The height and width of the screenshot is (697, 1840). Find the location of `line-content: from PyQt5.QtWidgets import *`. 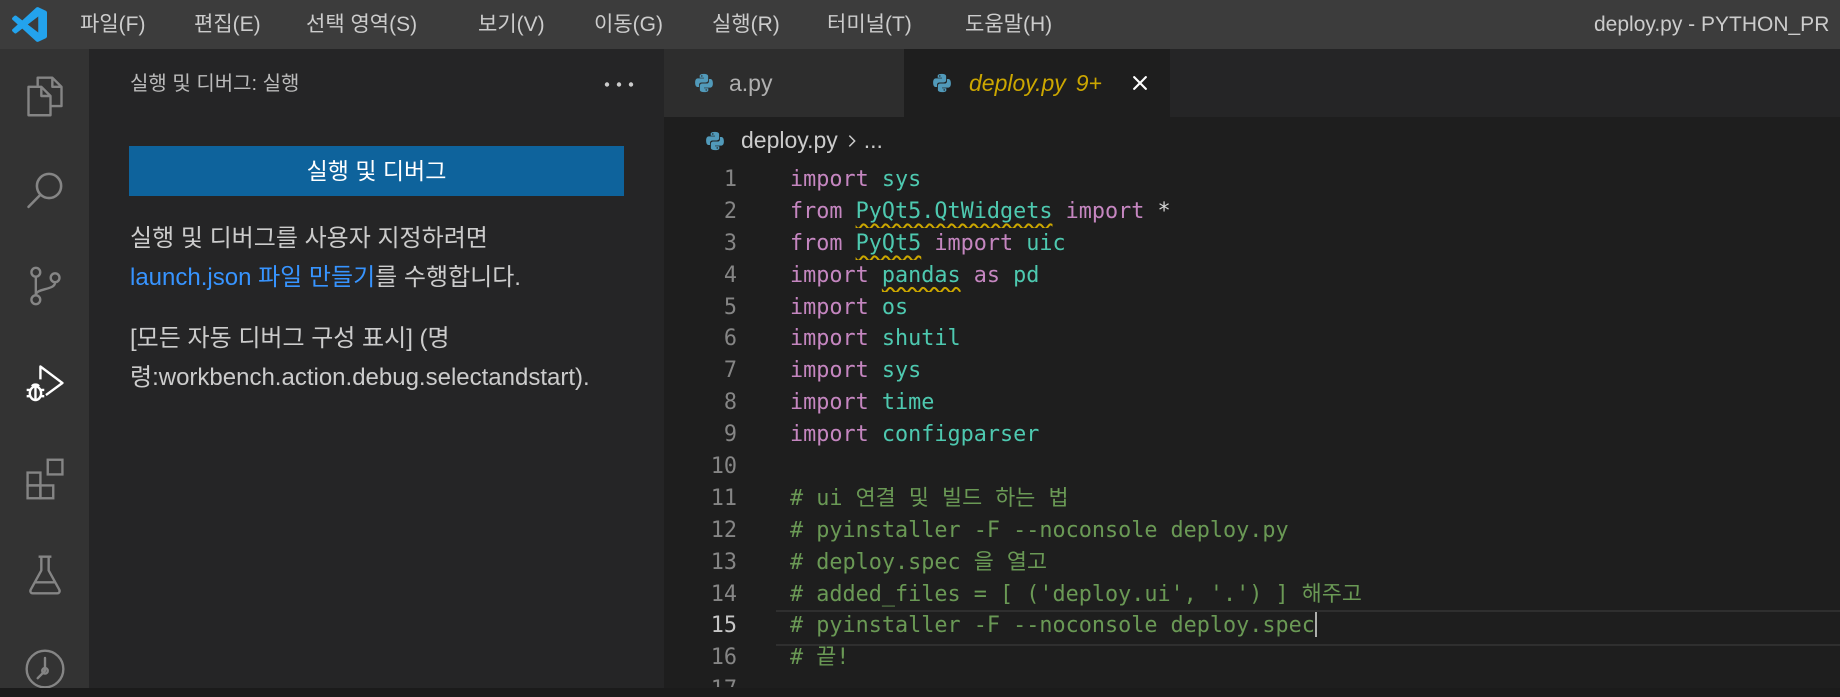

line-content: from PyQt5.QtWidgets import * is located at coordinates (980, 212).